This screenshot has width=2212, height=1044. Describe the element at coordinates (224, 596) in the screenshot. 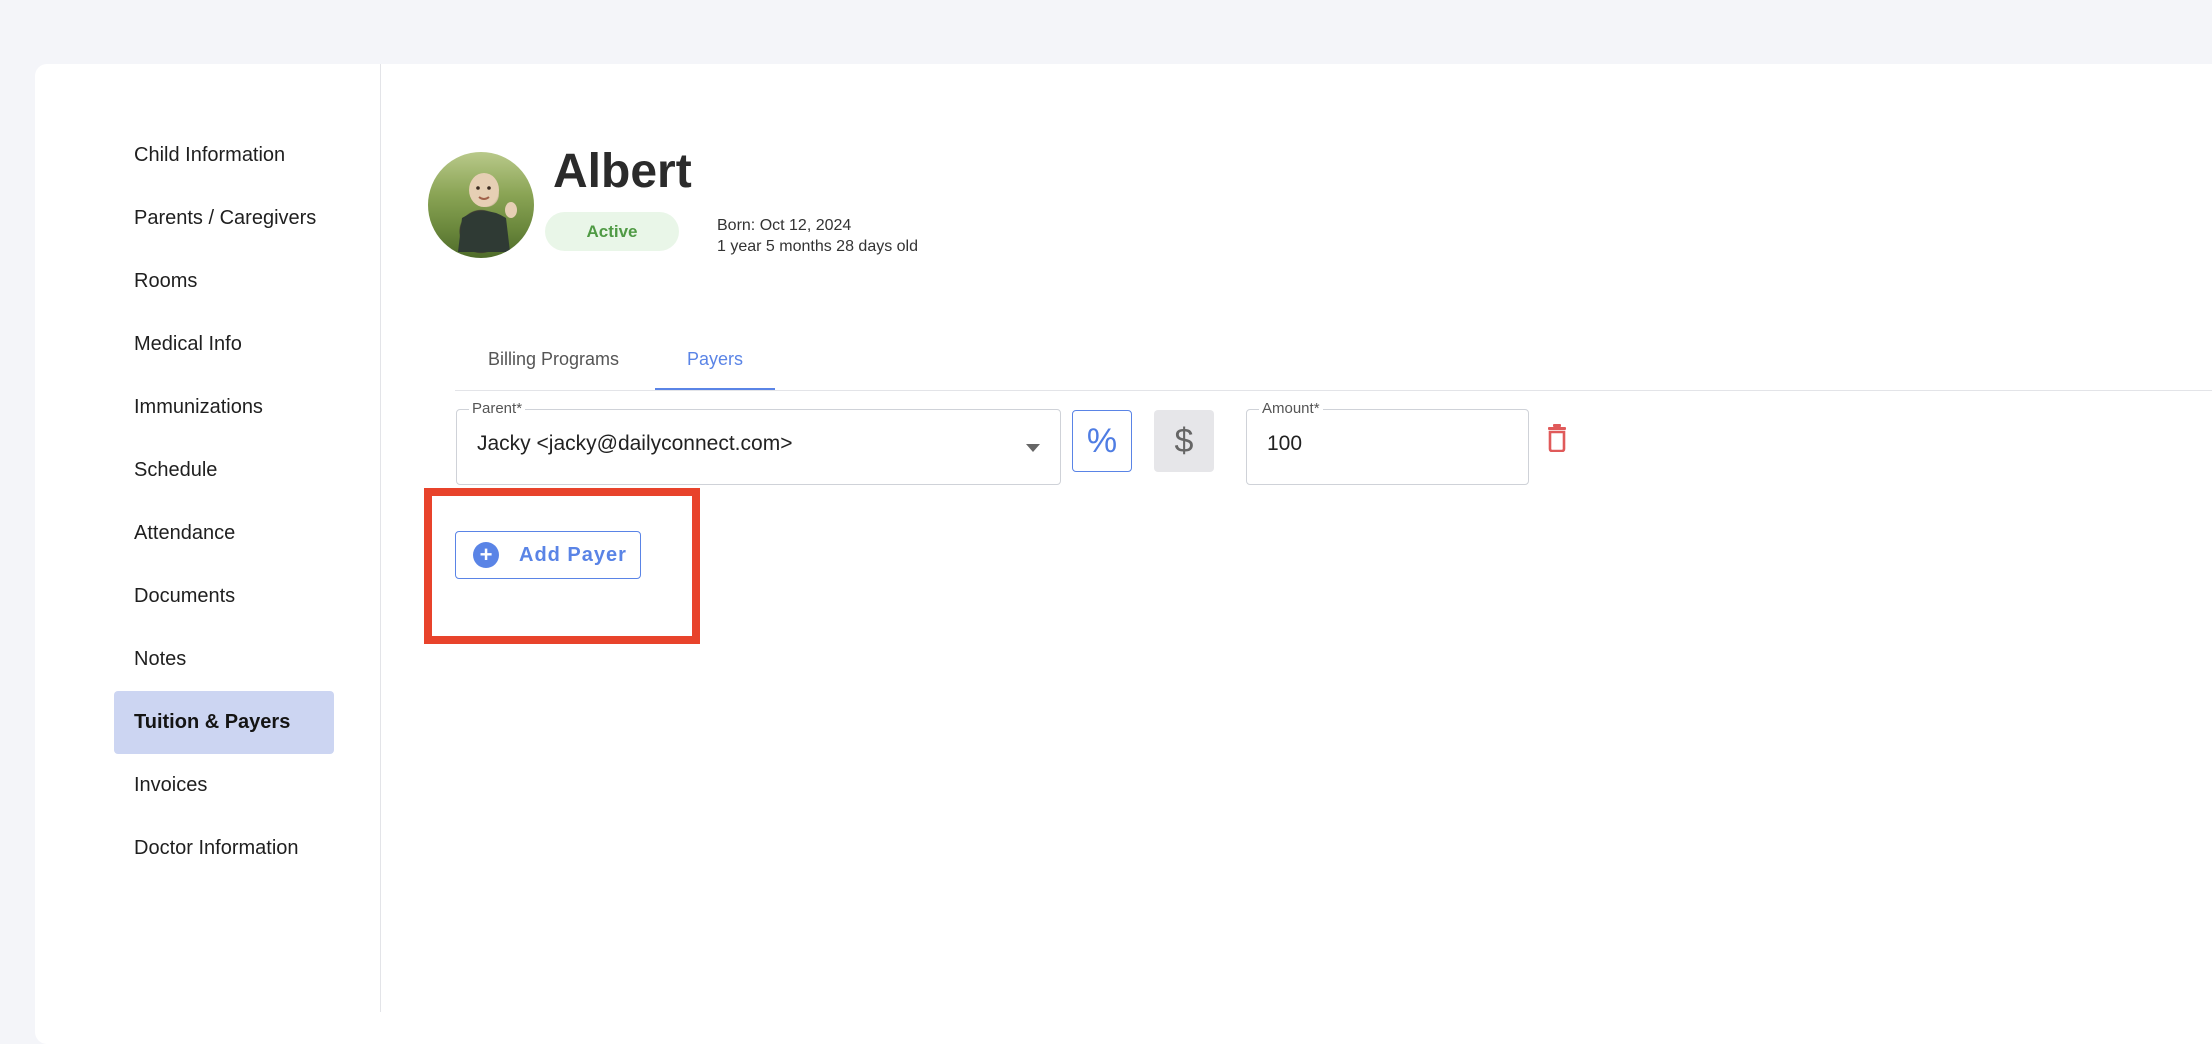

I see `sidebar-item-documents: Documents` at that location.